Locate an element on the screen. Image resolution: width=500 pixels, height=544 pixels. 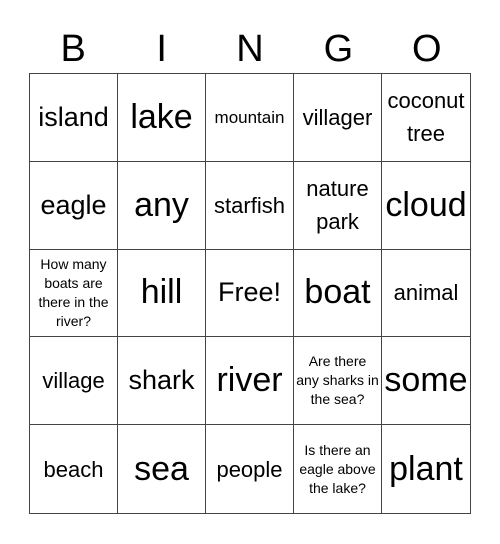
bingo-cell-text: hill is located at coordinates (161, 292).